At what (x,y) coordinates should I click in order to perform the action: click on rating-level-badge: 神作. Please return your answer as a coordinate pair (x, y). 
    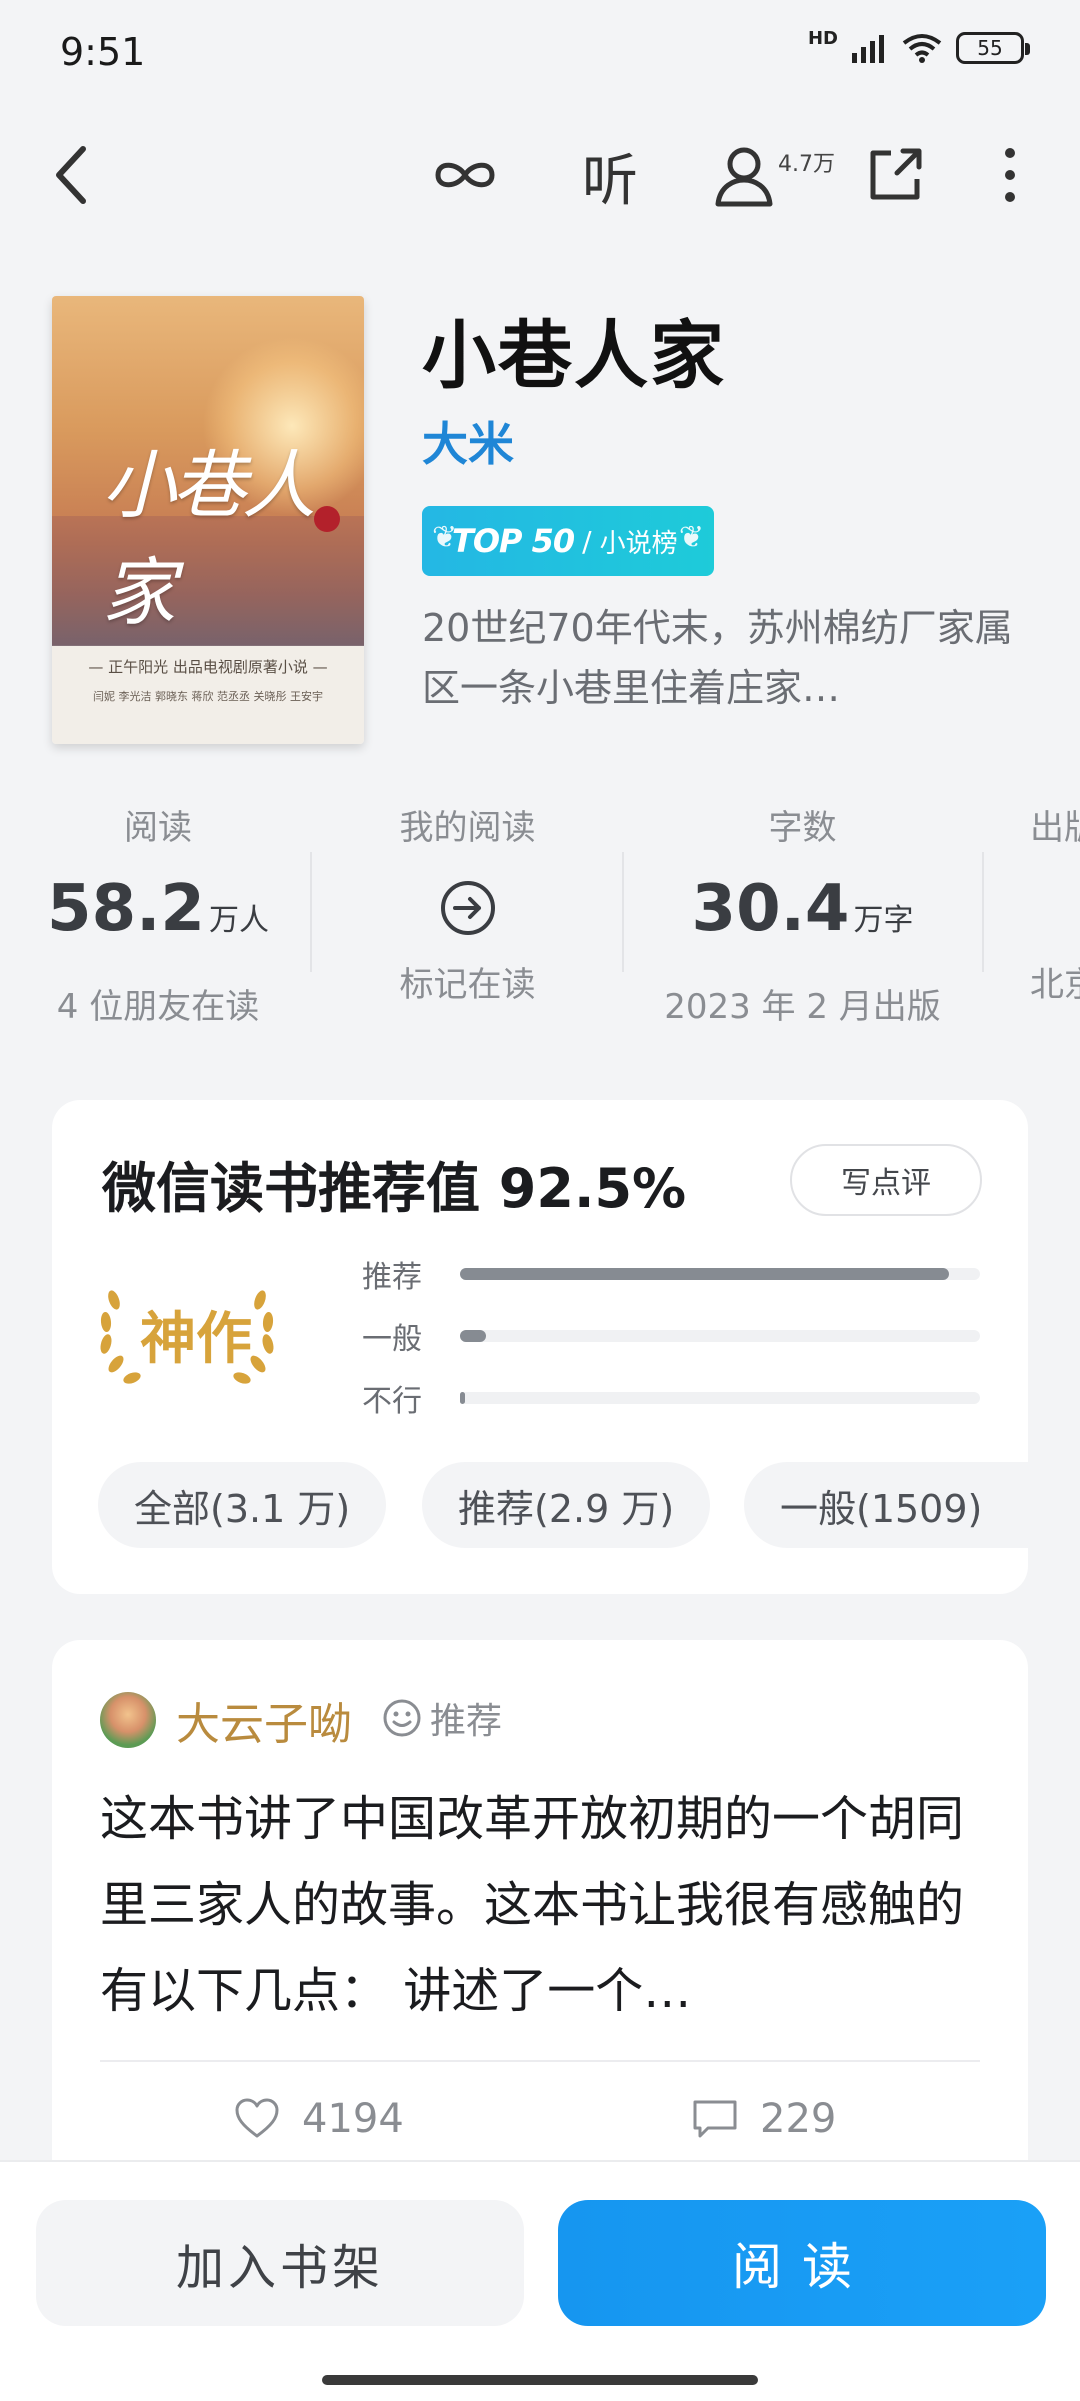
    Looking at the image, I should click on (187, 1335).